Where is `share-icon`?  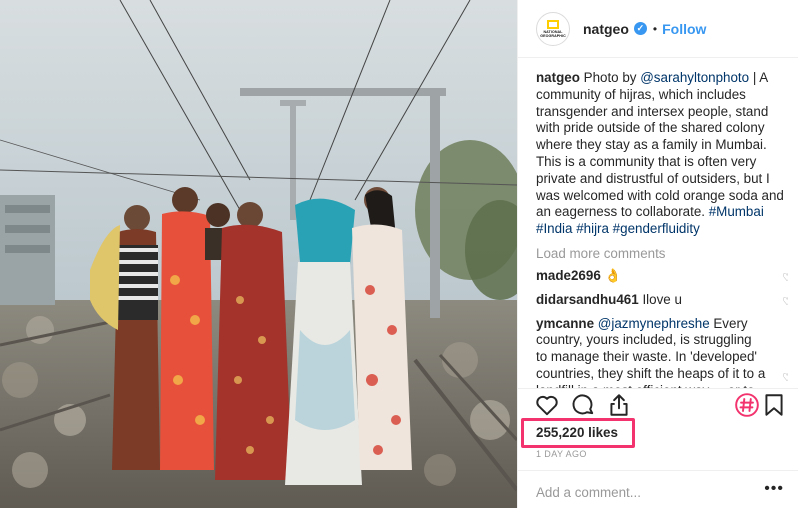
share-icon is located at coordinates (620, 406).